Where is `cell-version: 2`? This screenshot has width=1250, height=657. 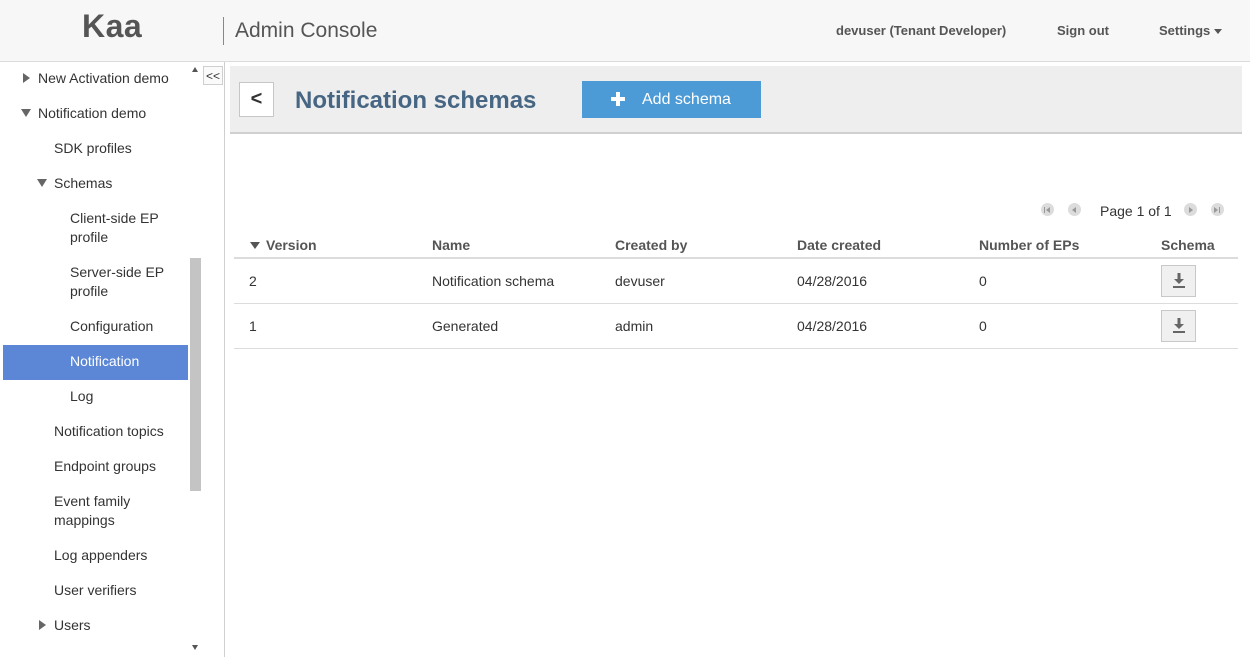 cell-version: 2 is located at coordinates (253, 281).